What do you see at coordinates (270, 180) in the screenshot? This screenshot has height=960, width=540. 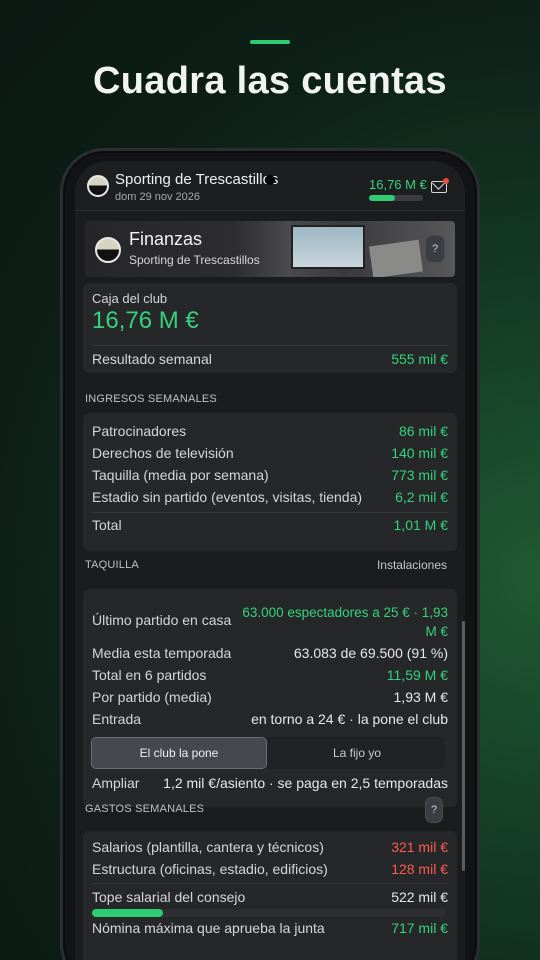 I see `camera-notch` at bounding box center [270, 180].